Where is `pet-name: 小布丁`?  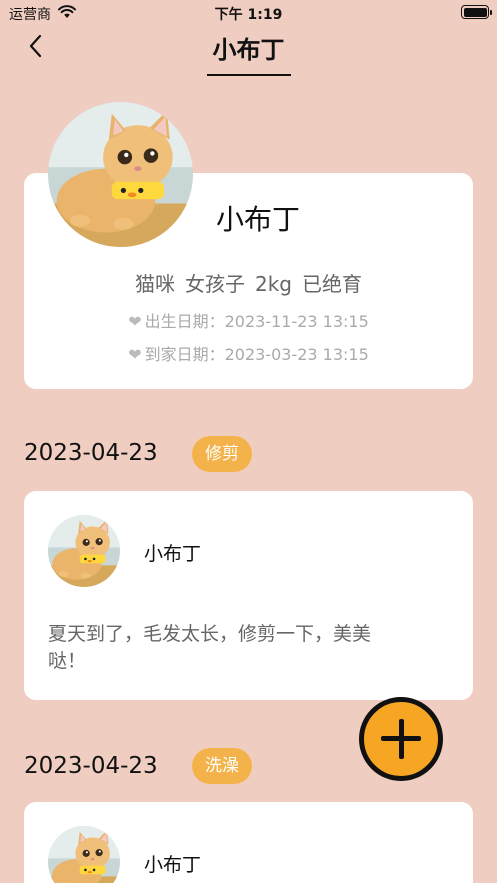 pet-name: 小布丁 is located at coordinates (258, 219).